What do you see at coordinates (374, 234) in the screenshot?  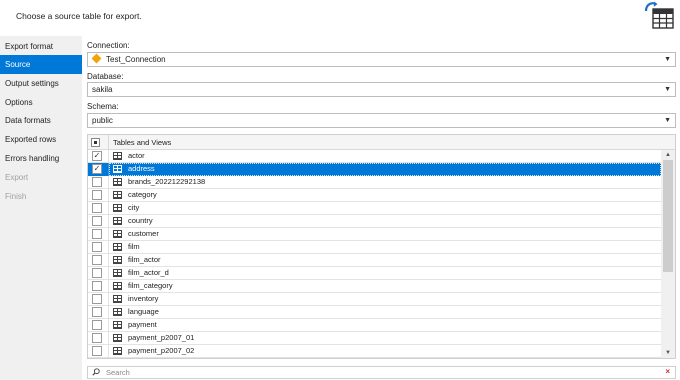 I see `table-row: customer` at bounding box center [374, 234].